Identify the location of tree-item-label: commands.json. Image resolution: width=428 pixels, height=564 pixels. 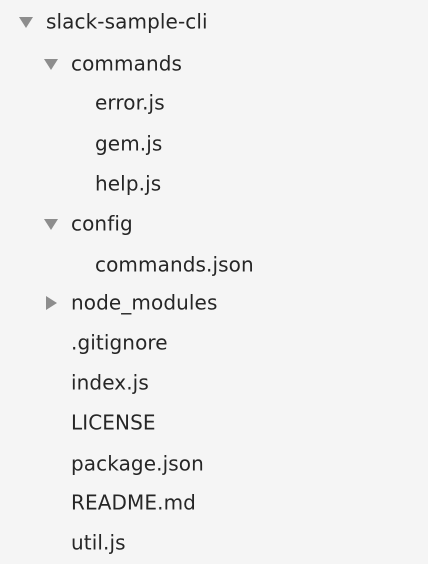
(174, 264).